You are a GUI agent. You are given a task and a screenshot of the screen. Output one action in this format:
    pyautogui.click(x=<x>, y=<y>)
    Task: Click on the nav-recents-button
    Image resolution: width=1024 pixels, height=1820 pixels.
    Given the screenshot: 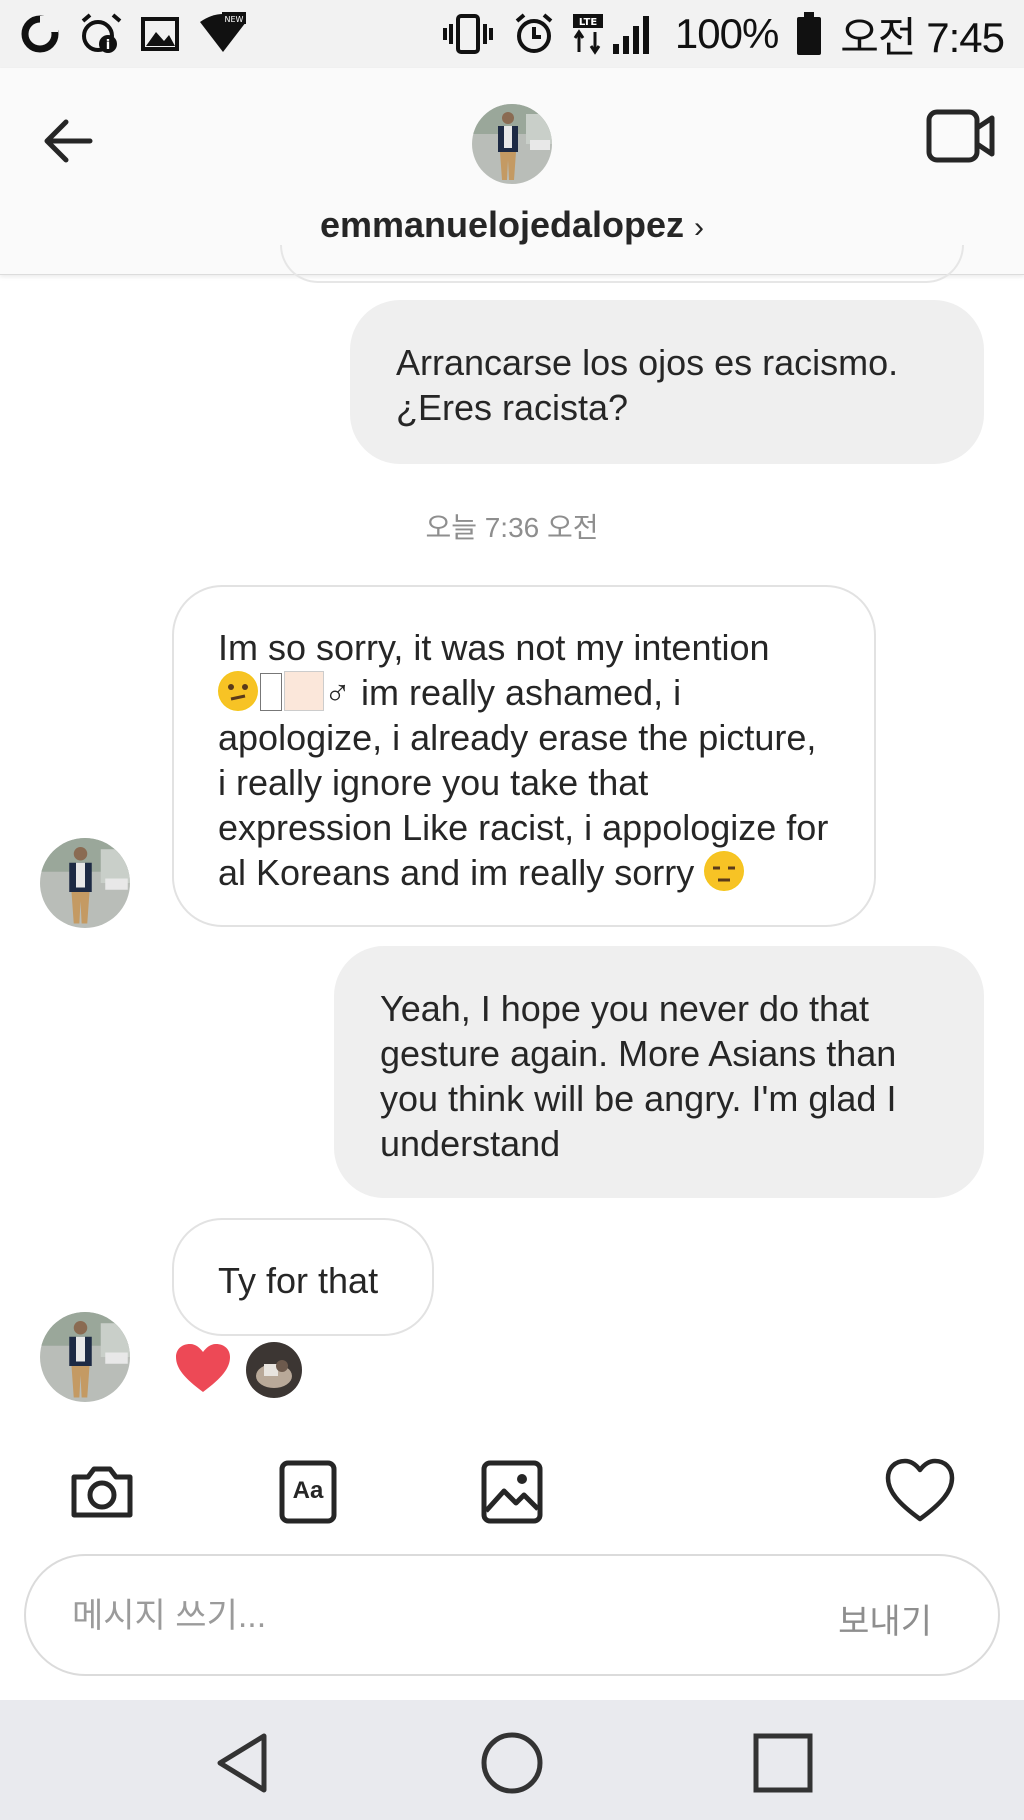 What is the action you would take?
    pyautogui.click(x=783, y=1763)
    